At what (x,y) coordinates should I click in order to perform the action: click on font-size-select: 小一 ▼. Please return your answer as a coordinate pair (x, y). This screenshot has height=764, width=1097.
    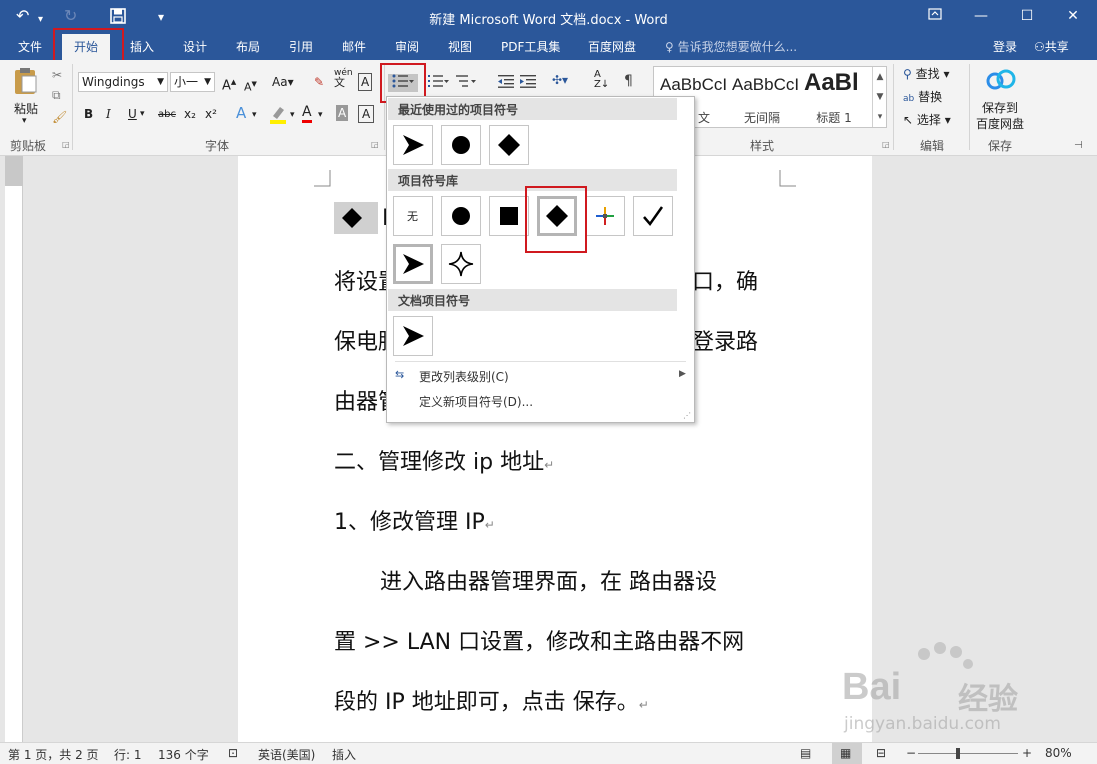
    Looking at the image, I should click on (192, 82).